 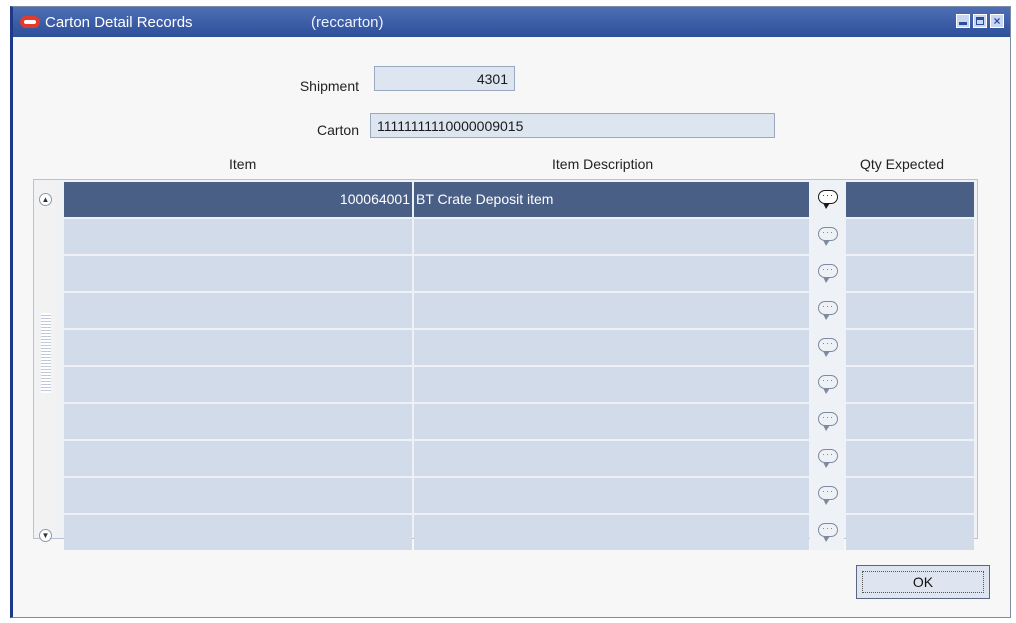 I want to click on column-header-description: Item Description, so click(x=602, y=164).